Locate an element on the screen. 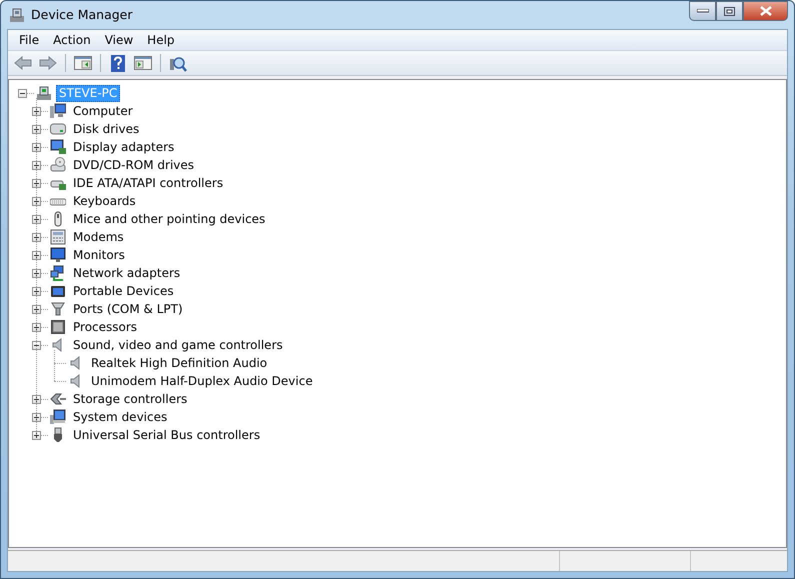  device-icon is located at coordinates (58, 291).